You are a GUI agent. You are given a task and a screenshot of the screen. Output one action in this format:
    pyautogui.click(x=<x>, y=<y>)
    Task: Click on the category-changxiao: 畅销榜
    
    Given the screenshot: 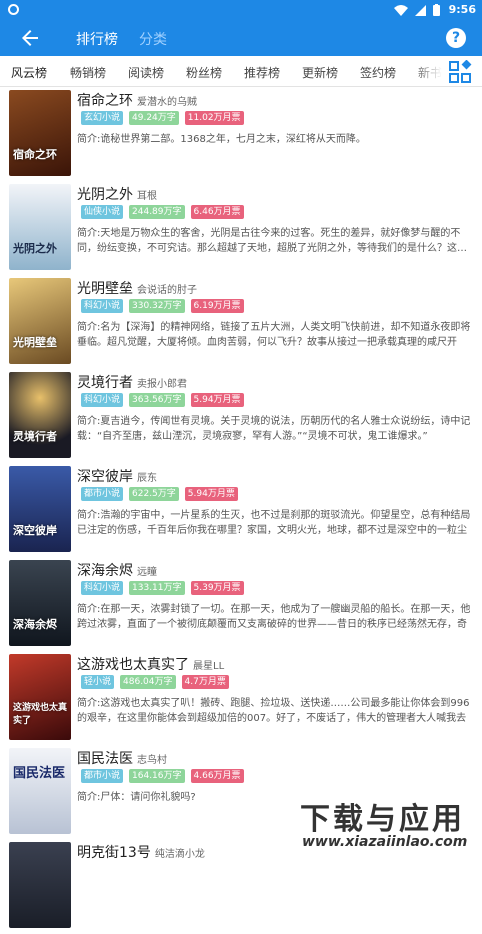 What is the action you would take?
    pyautogui.click(x=88, y=72)
    